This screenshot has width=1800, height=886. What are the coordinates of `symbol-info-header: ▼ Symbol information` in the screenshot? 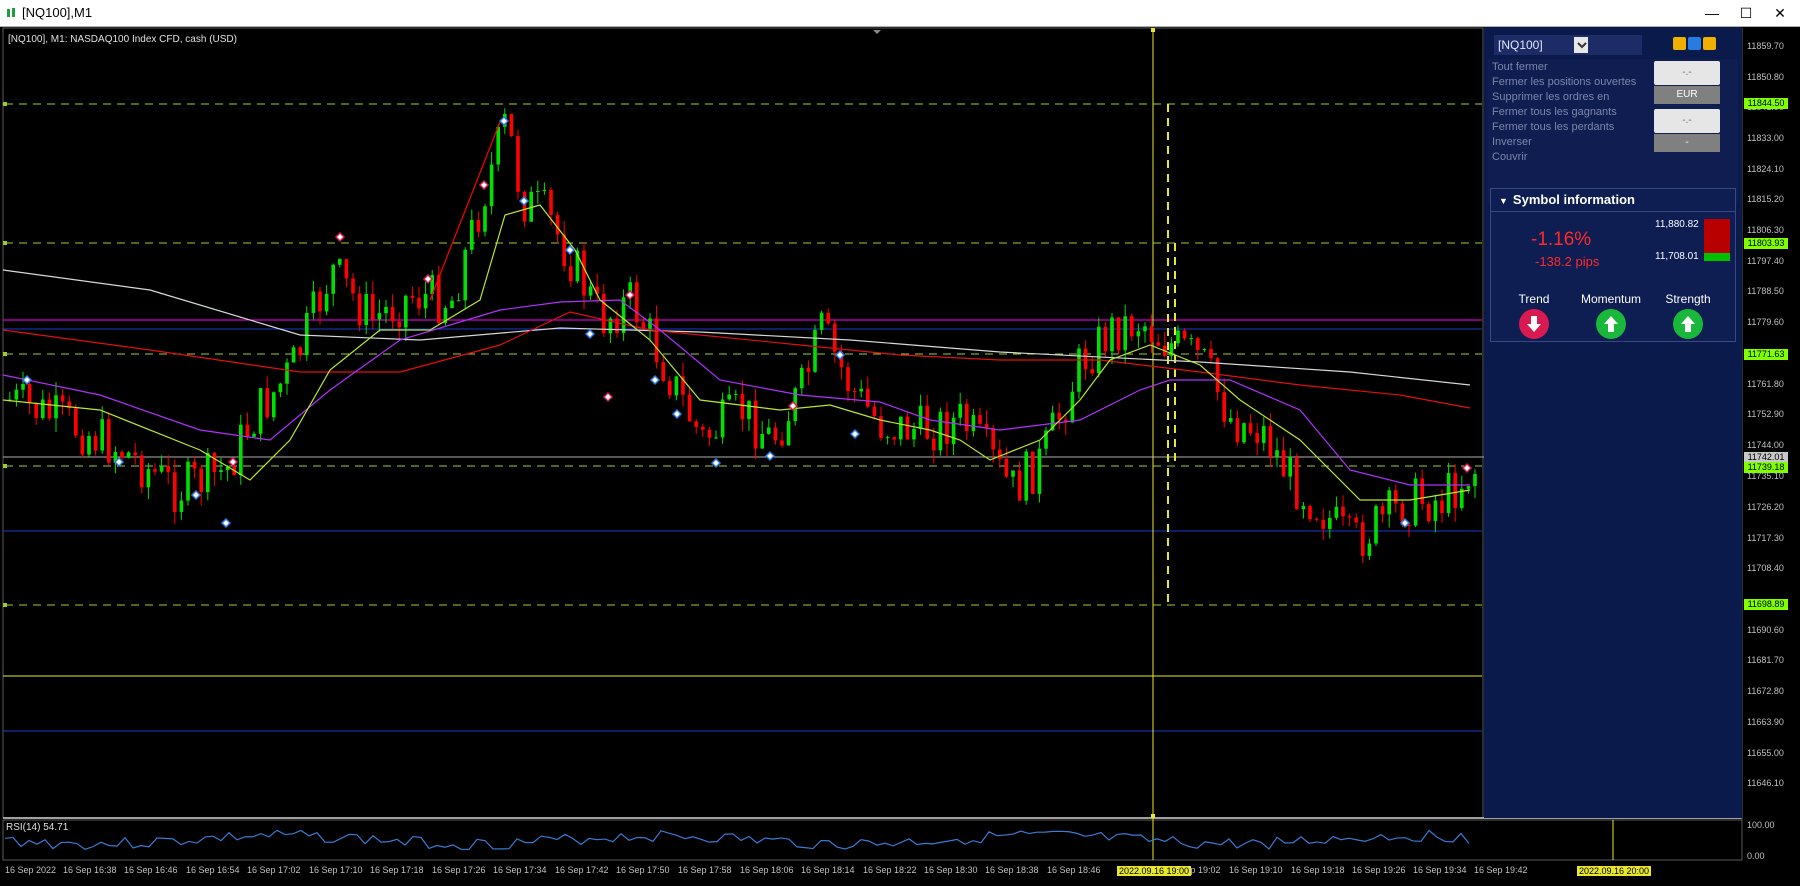 It's located at (1613, 200).